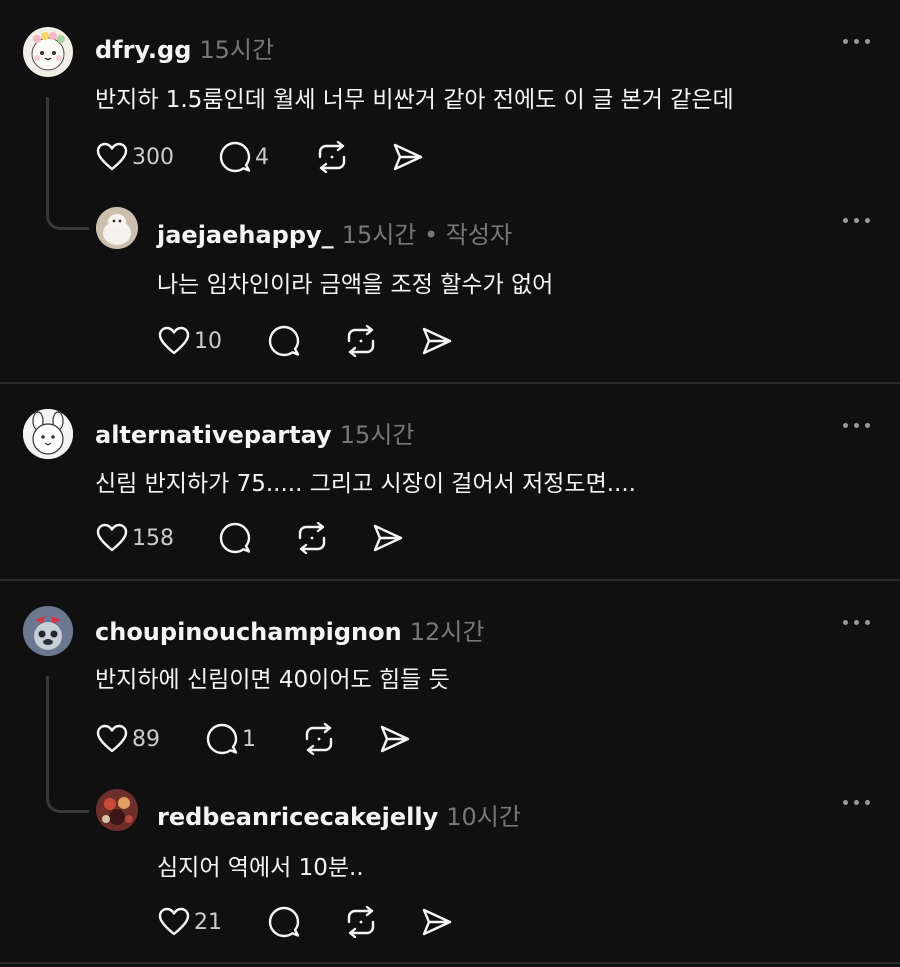 The image size is (900, 967). What do you see at coordinates (262, 157) in the screenshot?
I see `reply-count: 4` at bounding box center [262, 157].